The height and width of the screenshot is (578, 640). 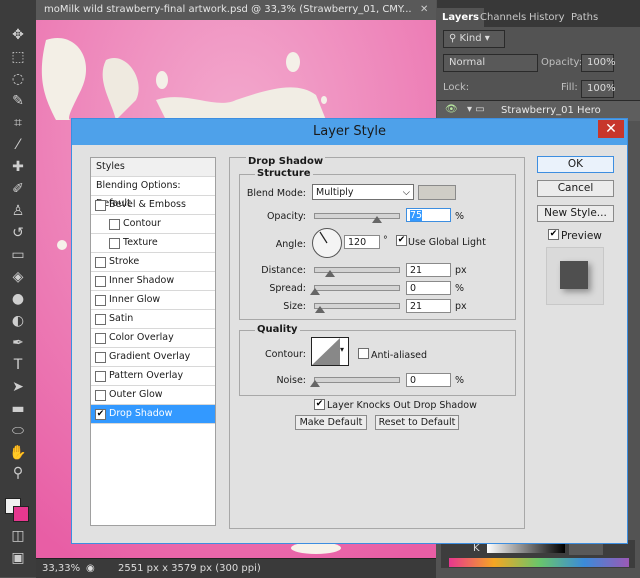 What do you see at coordinates (598, 89) in the screenshot?
I see `layer-fill-field: 100%` at bounding box center [598, 89].